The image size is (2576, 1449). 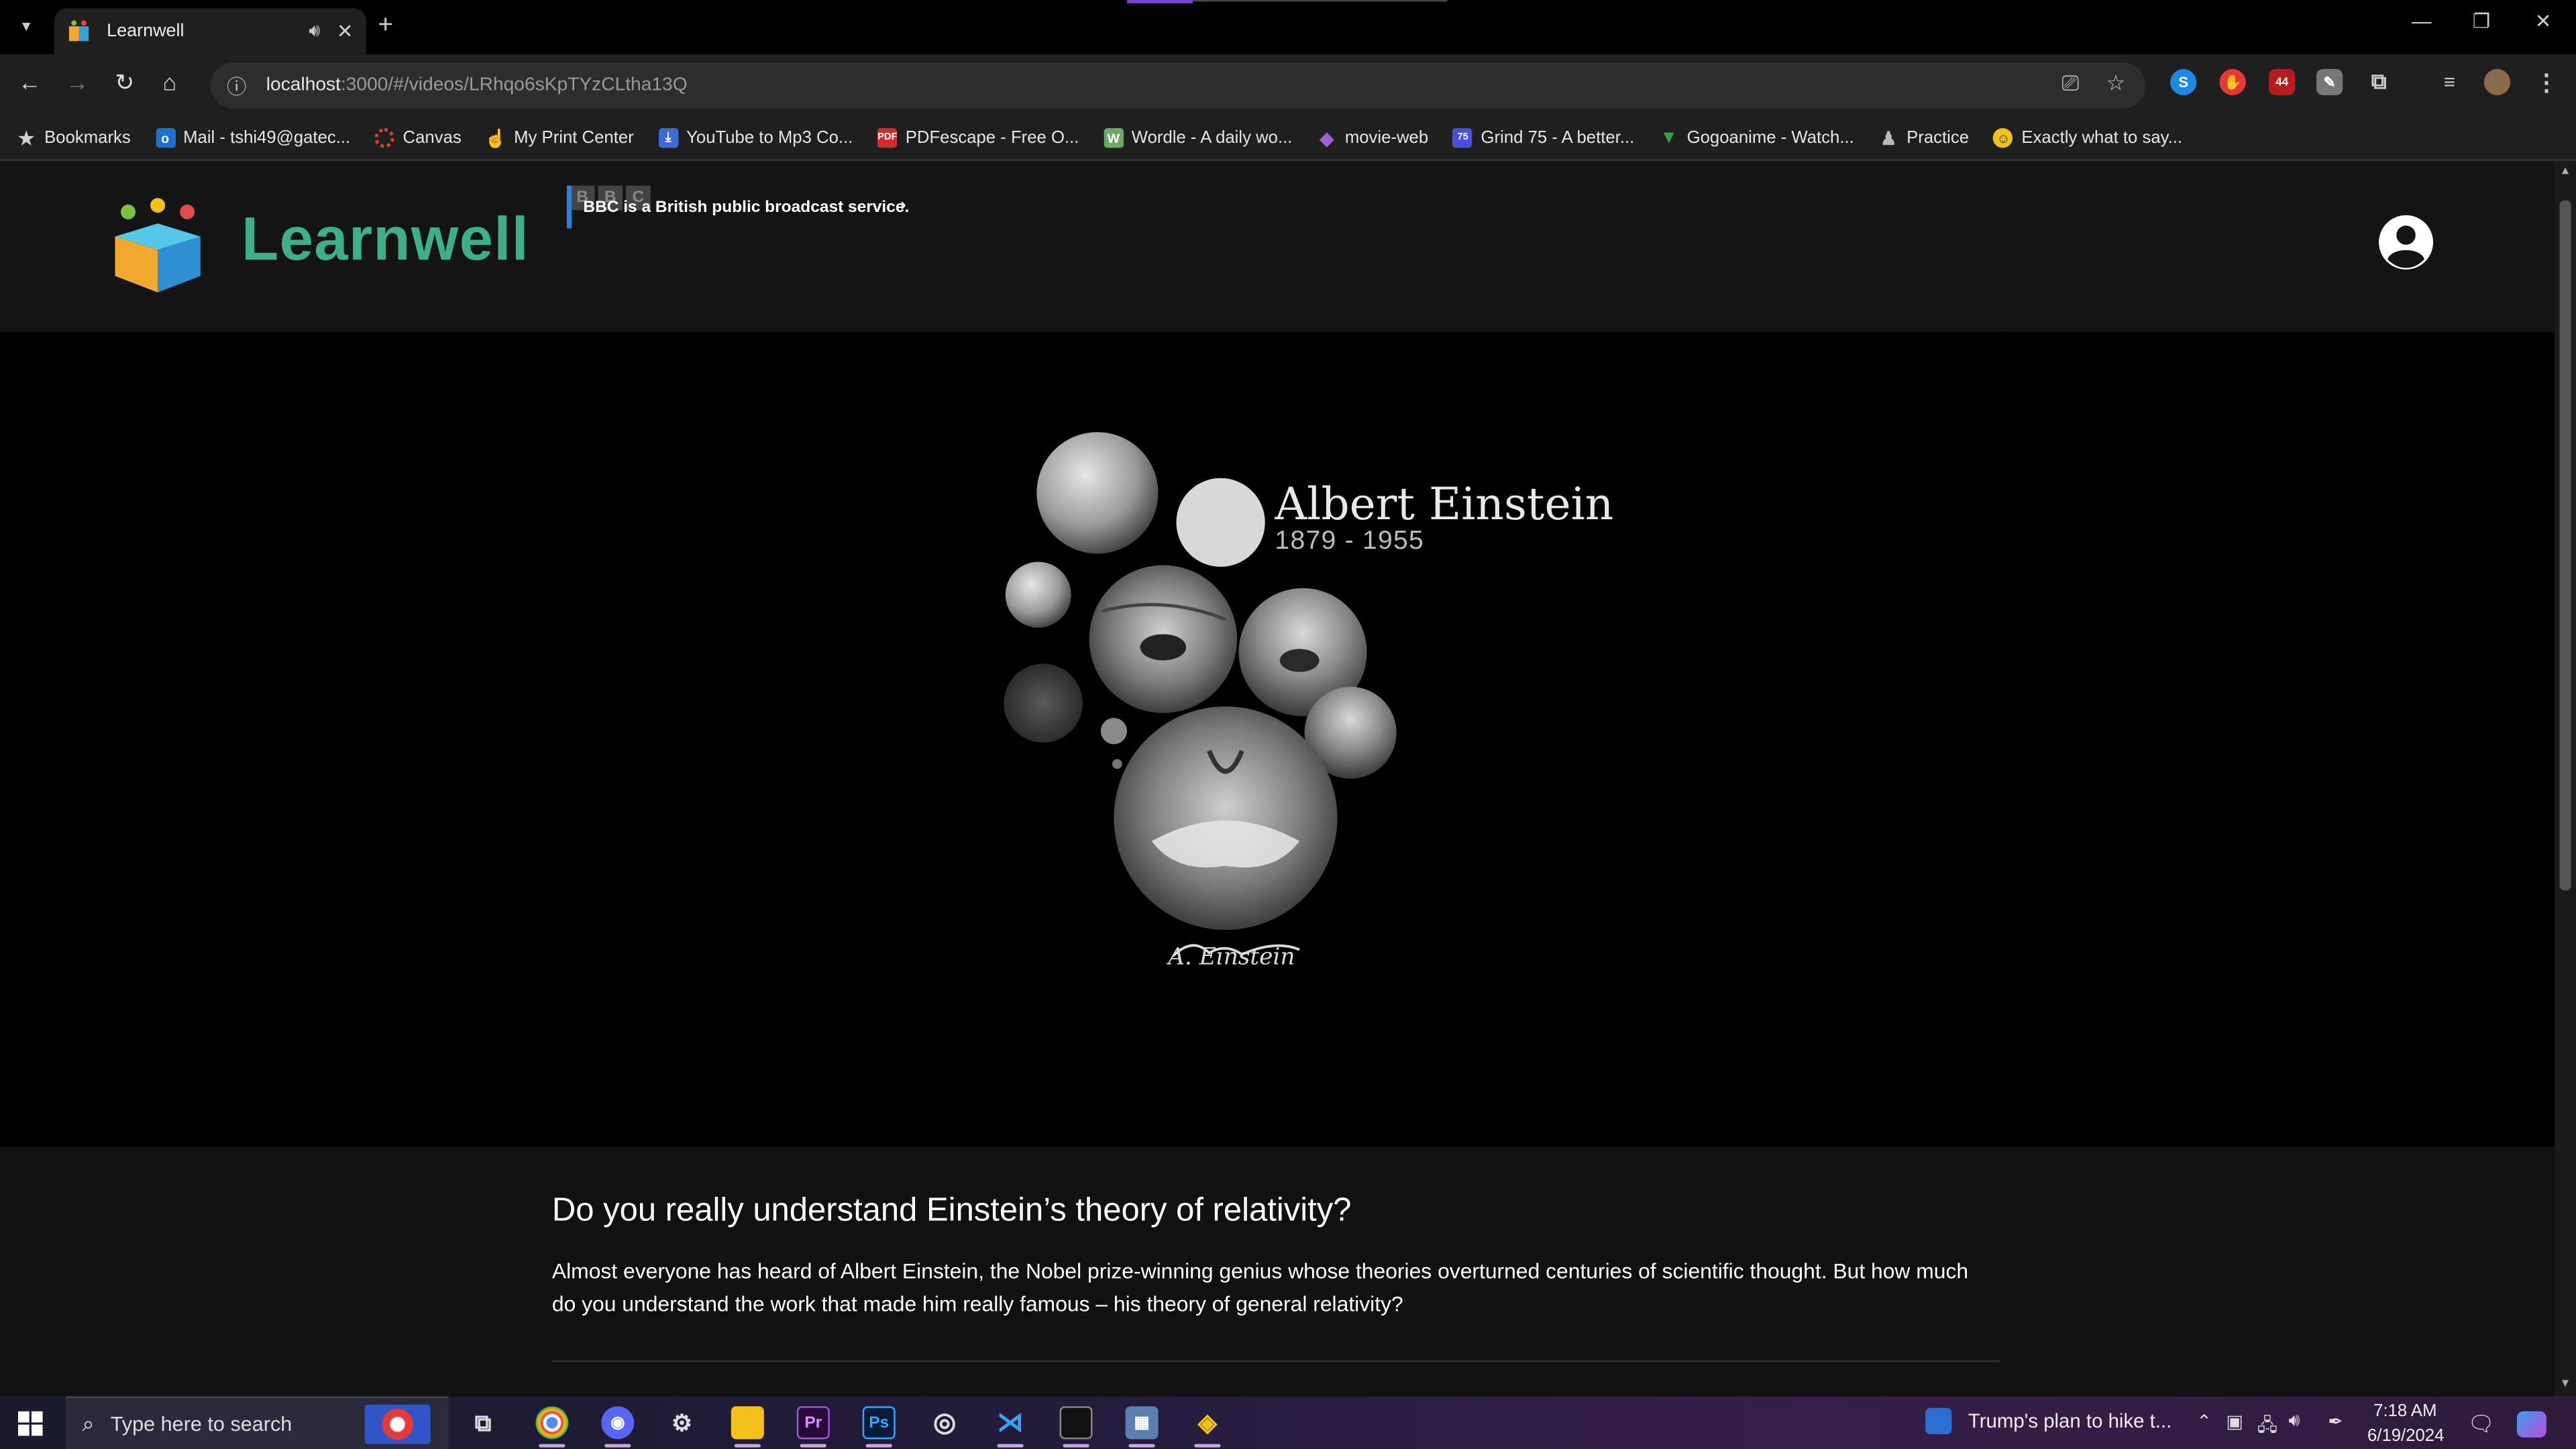 I want to click on outlook-icon: o, so click(x=165, y=138).